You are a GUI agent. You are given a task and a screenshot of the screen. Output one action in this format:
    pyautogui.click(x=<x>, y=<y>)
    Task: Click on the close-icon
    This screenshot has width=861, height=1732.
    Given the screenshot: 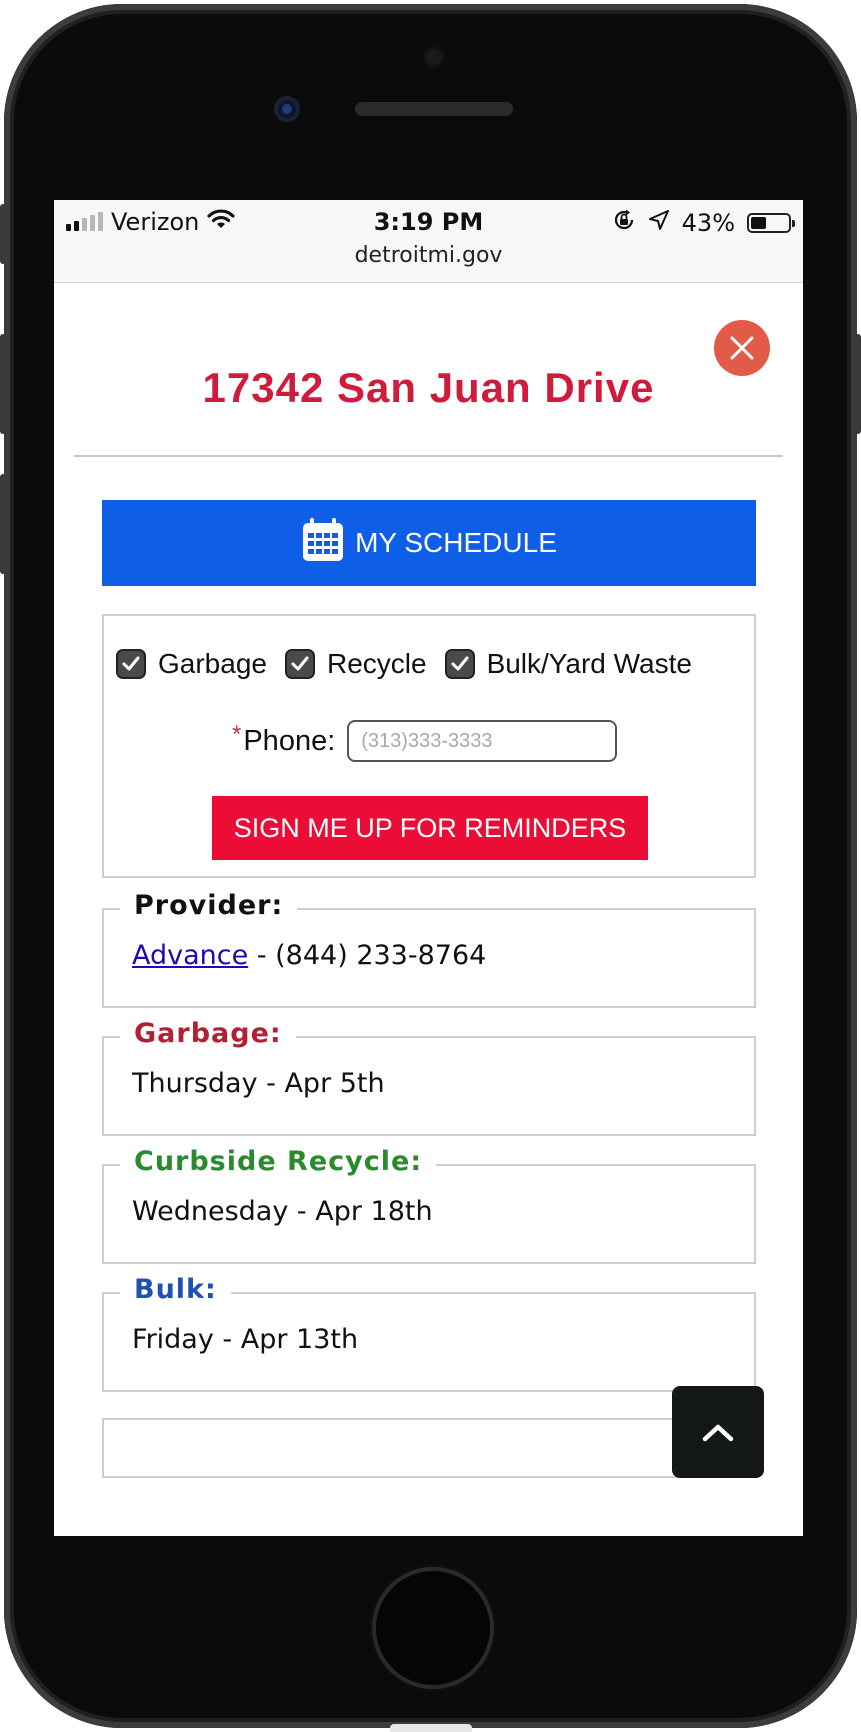 What is the action you would take?
    pyautogui.click(x=742, y=348)
    